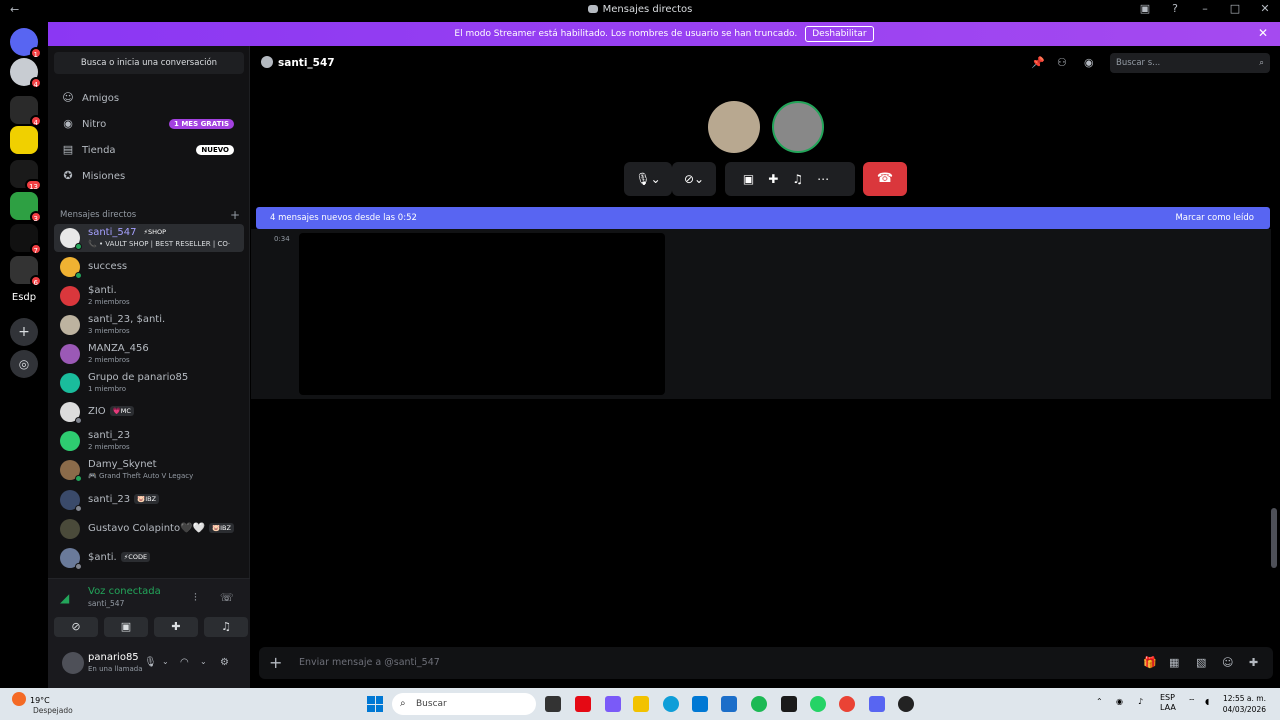  I want to click on dm-item: Damy_Skynet 🎮 Grand Theft Auto V Legacy, so click(149, 470).